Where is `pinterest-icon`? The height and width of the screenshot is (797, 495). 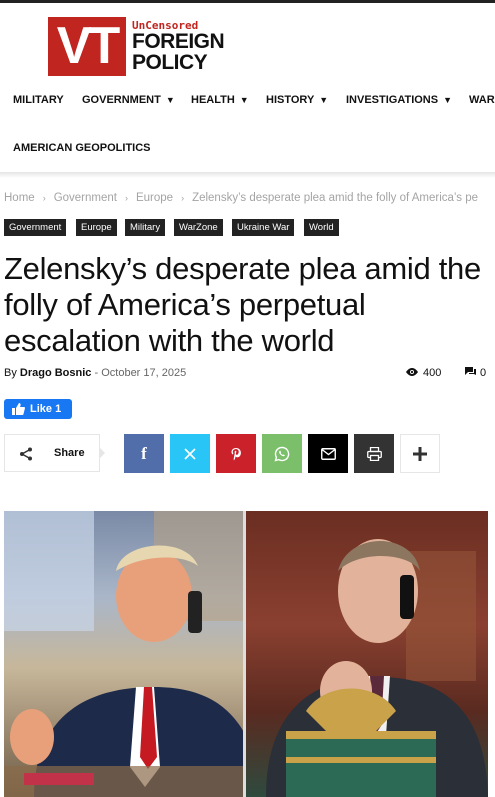 pinterest-icon is located at coordinates (236, 453).